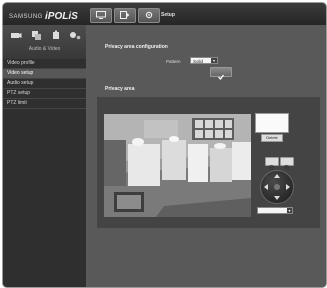 This screenshot has height=288, width=327. What do you see at coordinates (272, 123) in the screenshot?
I see `privacy-area-list` at bounding box center [272, 123].